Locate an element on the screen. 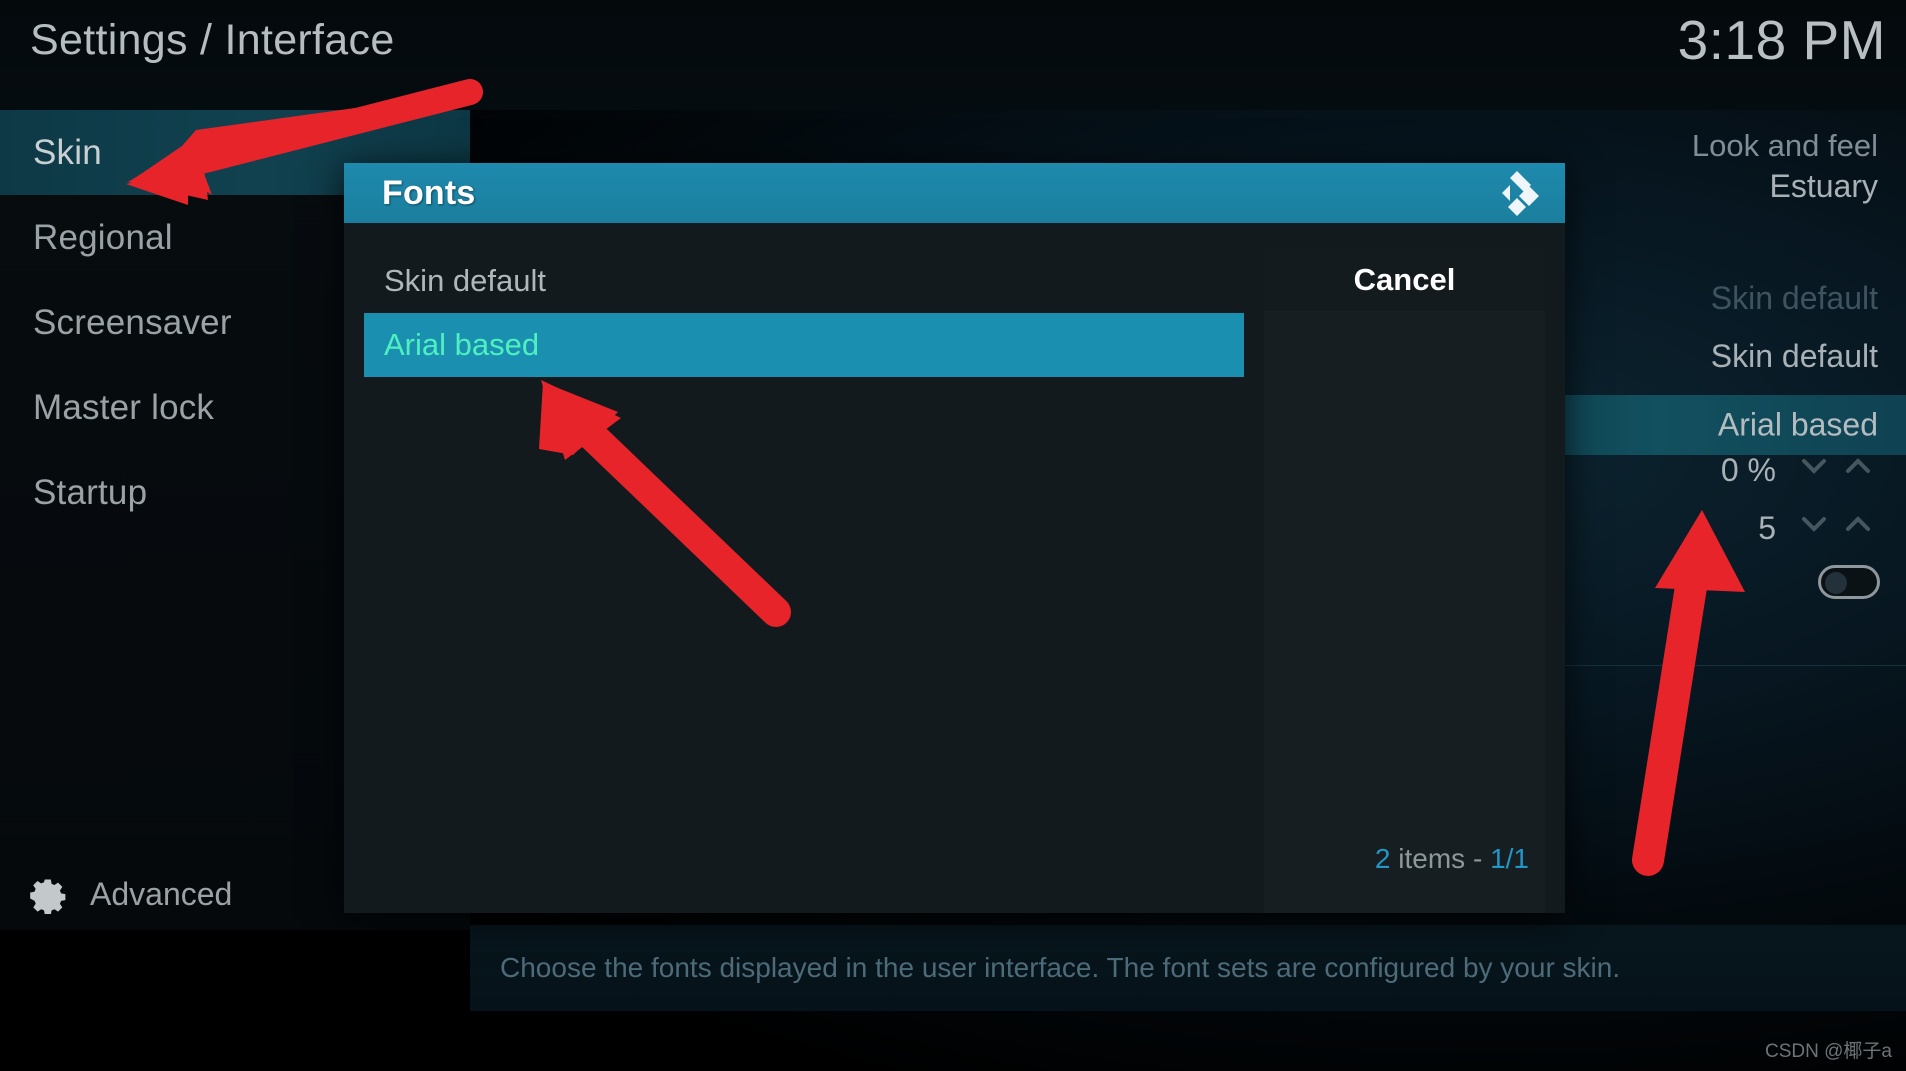  sidebar-item-label: Regional is located at coordinates (103, 237).